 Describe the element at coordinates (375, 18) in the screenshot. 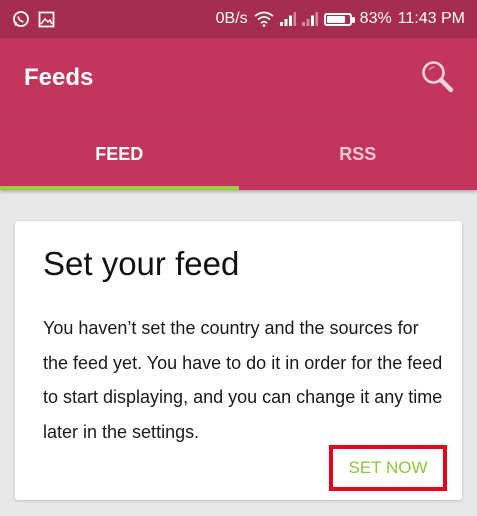

I see `battery-percent: 83%` at that location.